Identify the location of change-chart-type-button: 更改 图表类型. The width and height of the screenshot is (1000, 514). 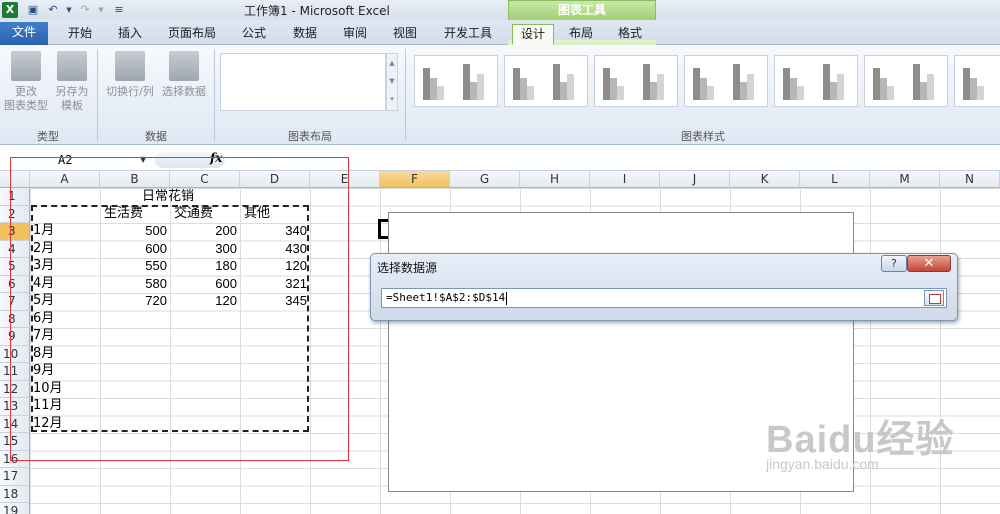
(26, 82).